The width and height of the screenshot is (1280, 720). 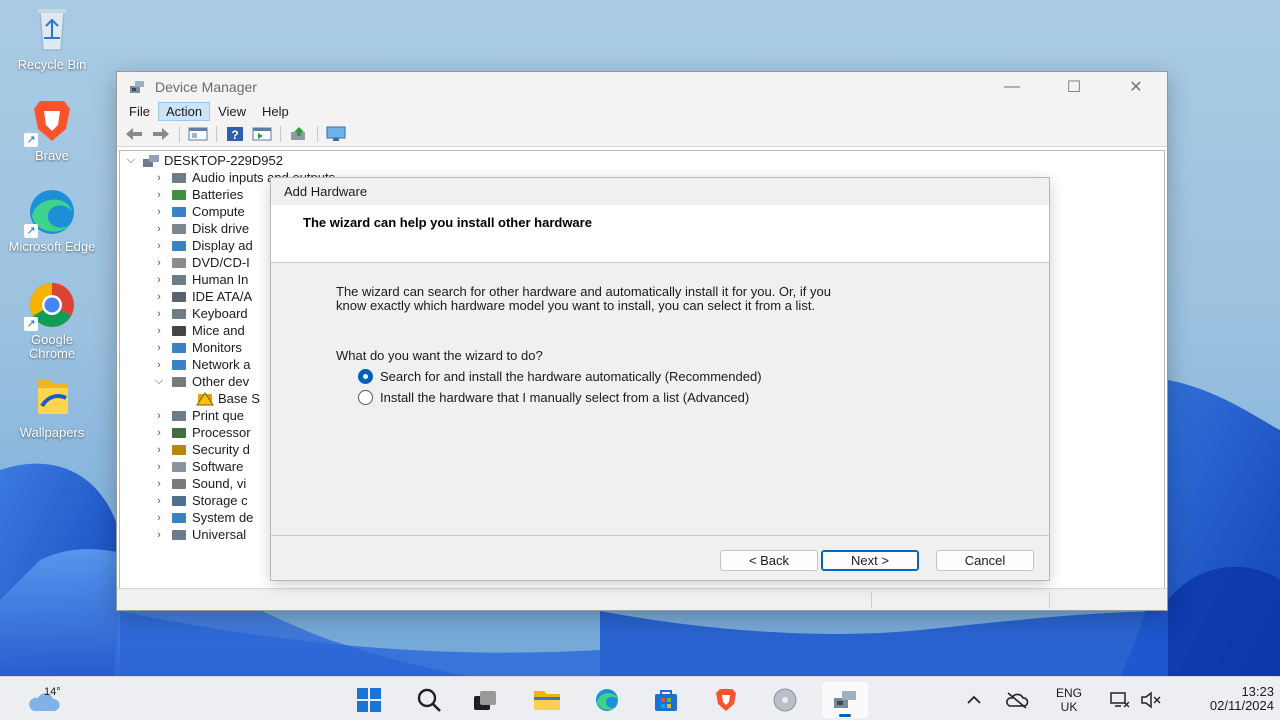 What do you see at coordinates (198, 415) in the screenshot?
I see `tree-category: › Print que` at bounding box center [198, 415].